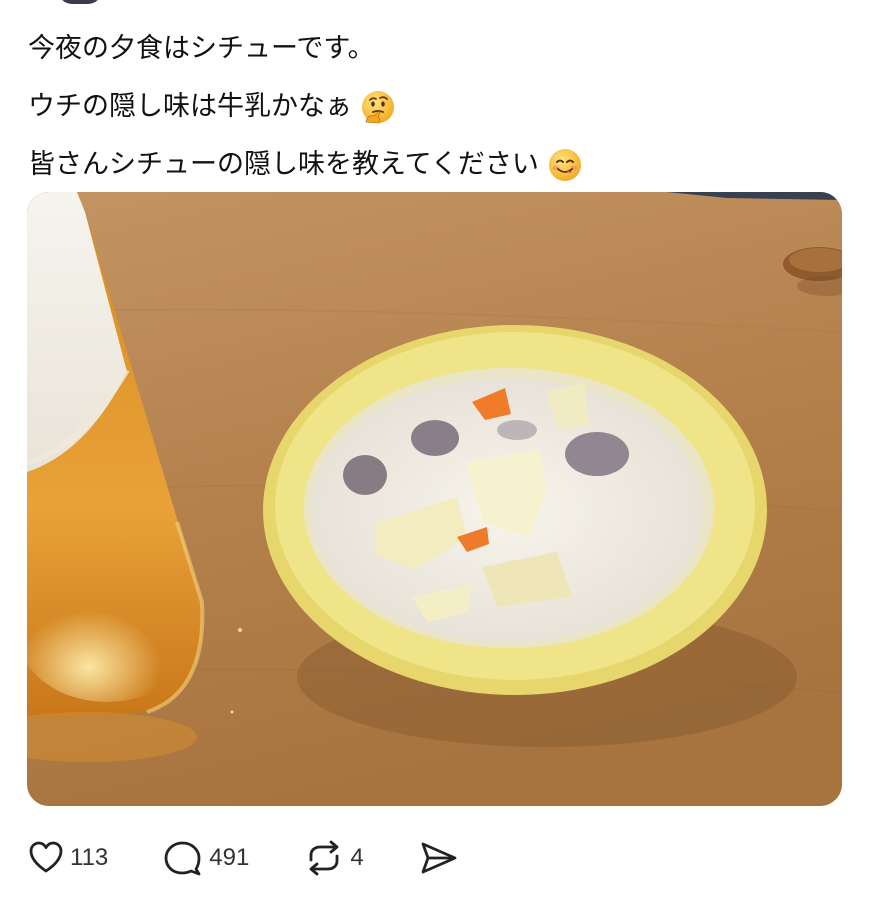 The width and height of the screenshot is (870, 897). I want to click on thinking-face-icon, so click(378, 107).